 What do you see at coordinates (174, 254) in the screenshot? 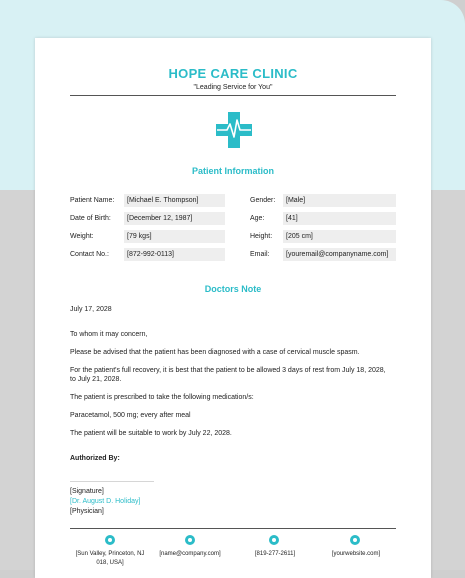
I see `value-contact-no: [872-992-0113]` at bounding box center [174, 254].